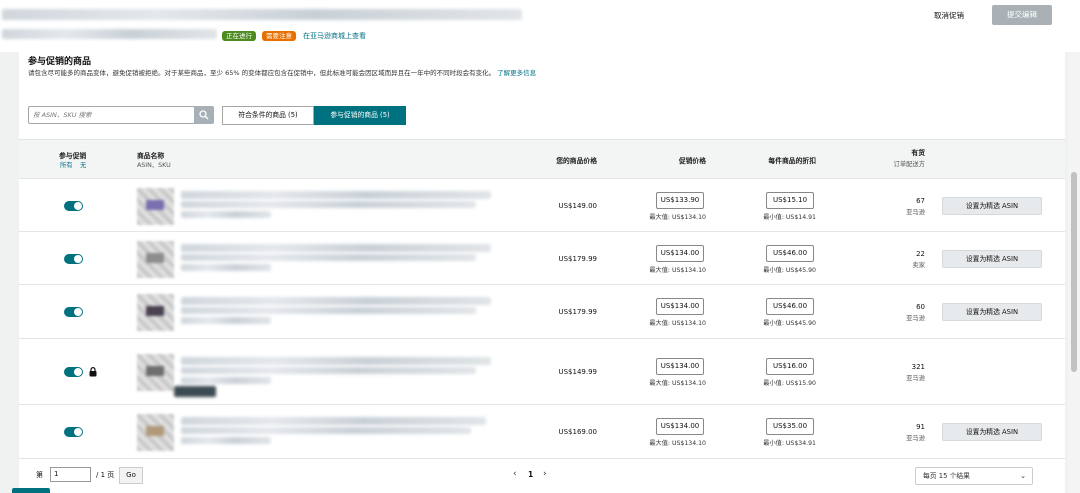  I want to click on your-price: US$169.00, so click(577, 432).